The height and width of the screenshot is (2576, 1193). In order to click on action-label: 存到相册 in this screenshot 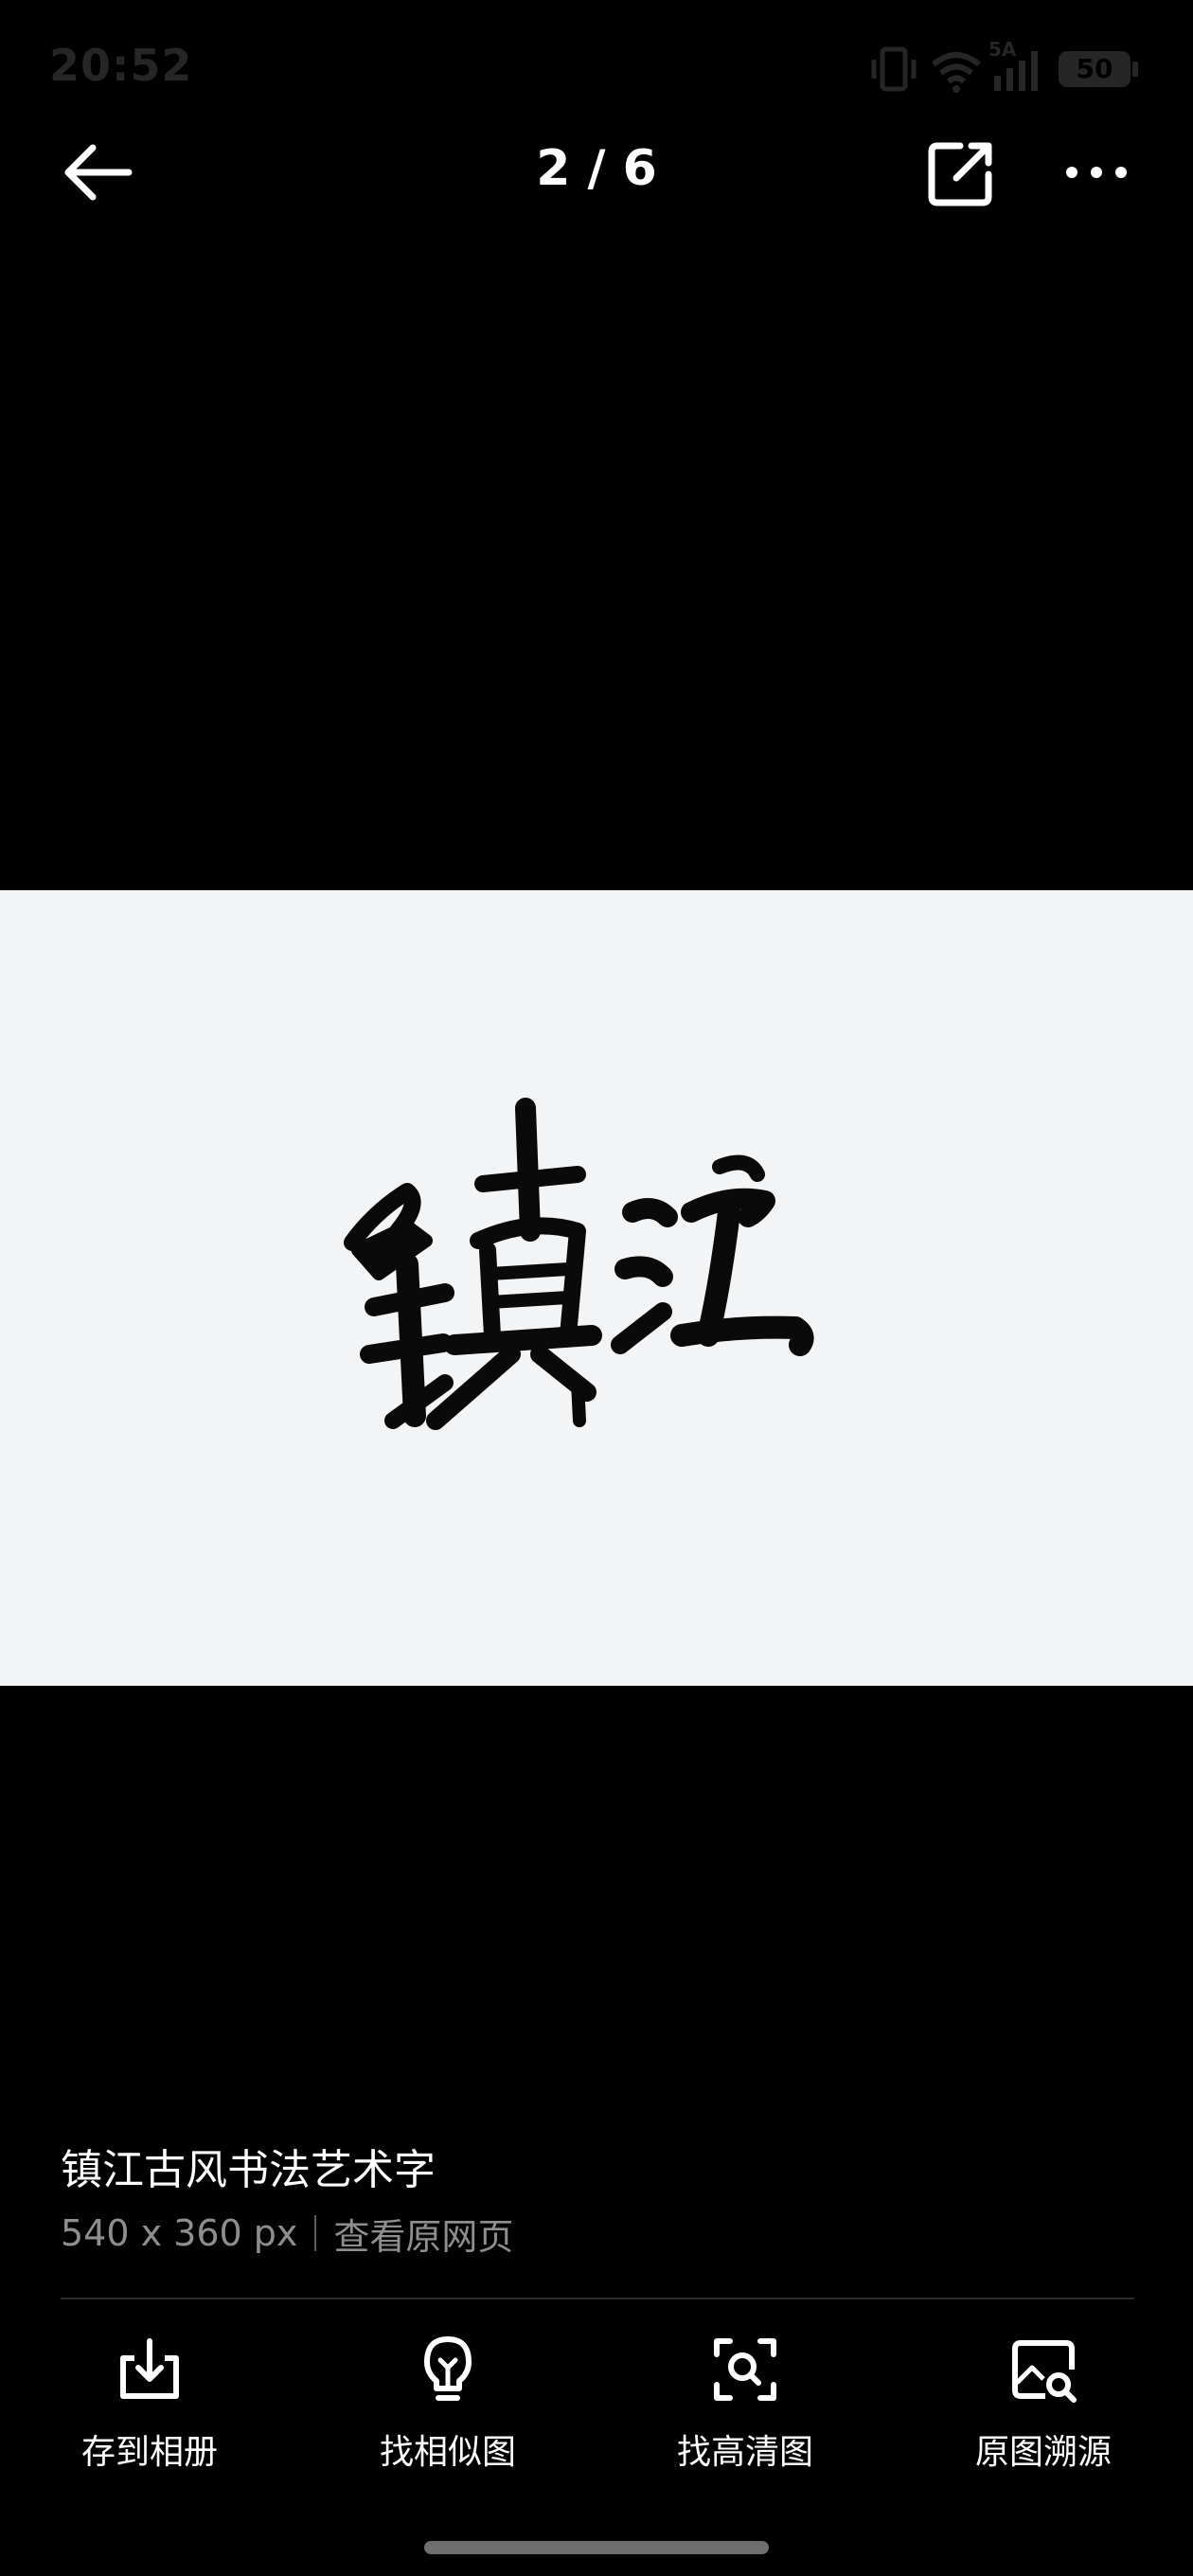, I will do `click(149, 2452)`.